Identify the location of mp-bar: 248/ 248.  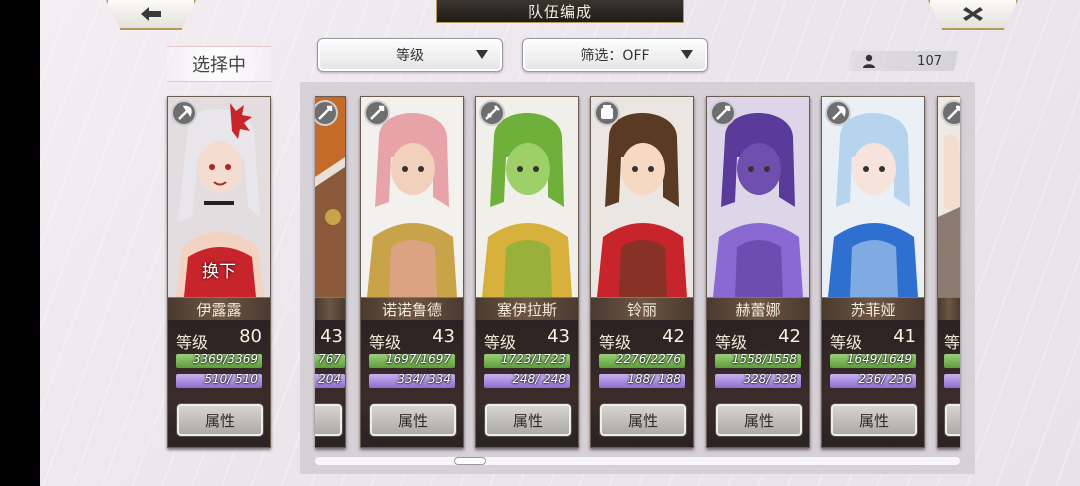
(527, 381).